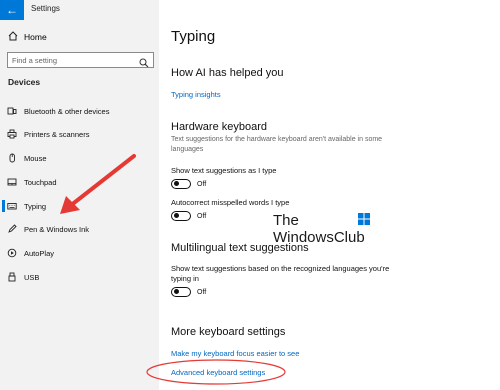  Describe the element at coordinates (219, 127) in the screenshot. I see `hardware-keyboard-heading: Hardware keyboard` at that location.